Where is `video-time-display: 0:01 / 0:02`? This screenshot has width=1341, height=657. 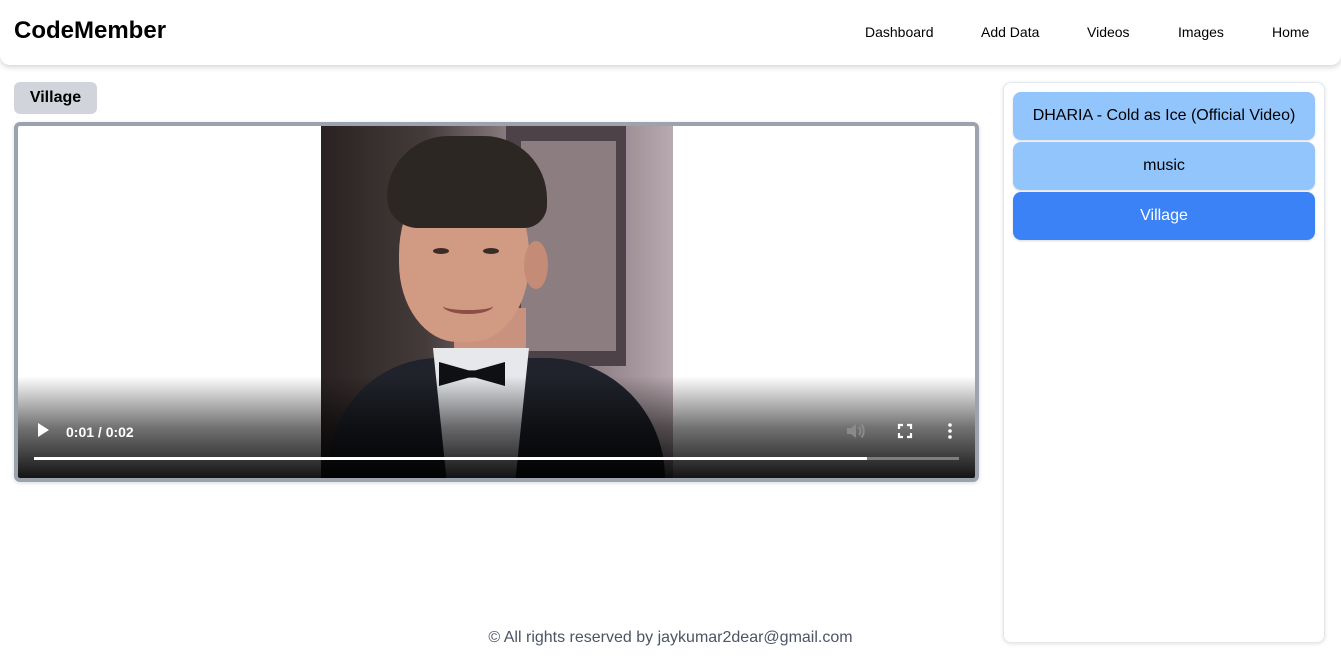
video-time-display: 0:01 / 0:02 is located at coordinates (100, 432).